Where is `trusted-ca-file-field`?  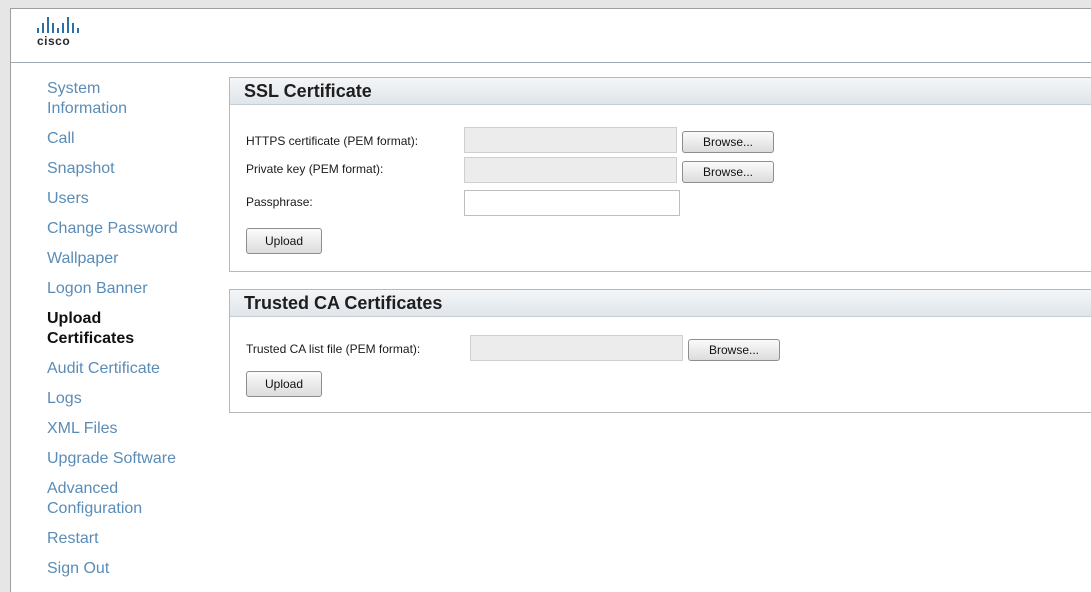
trusted-ca-file-field is located at coordinates (576, 348).